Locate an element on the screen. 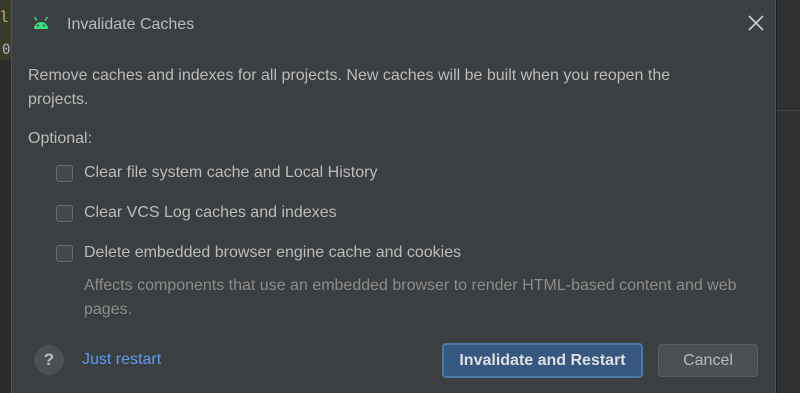 The height and width of the screenshot is (393, 800). editor-glyph: l is located at coordinates (5, 17).